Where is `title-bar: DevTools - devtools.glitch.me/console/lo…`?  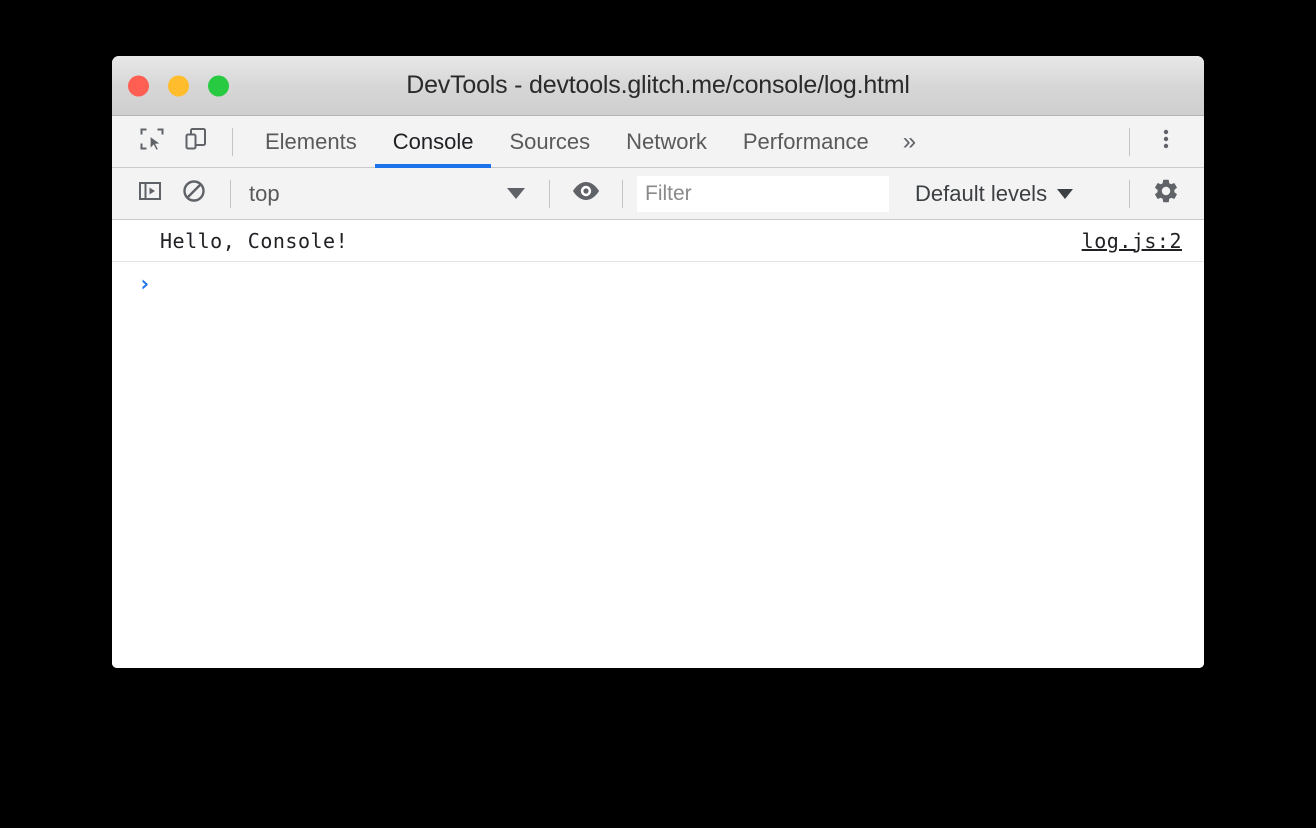 title-bar: DevTools - devtools.glitch.me/console/lo… is located at coordinates (658, 86).